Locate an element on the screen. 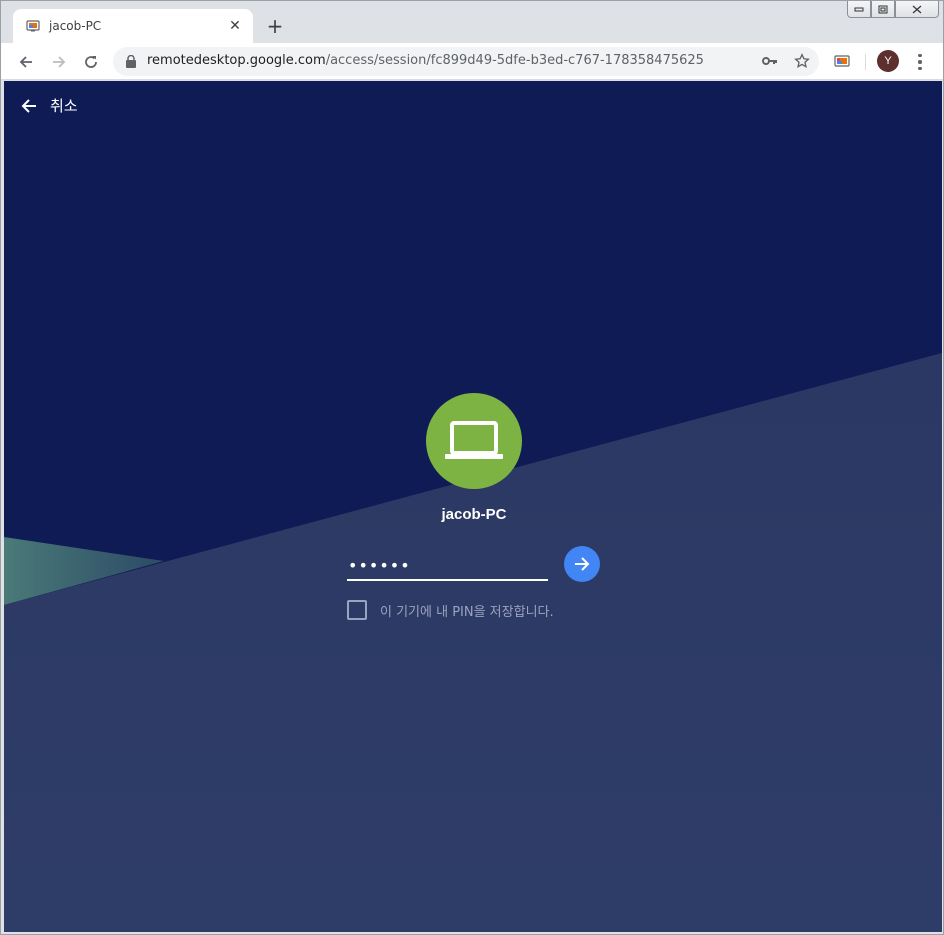 This screenshot has width=944, height=935. minimize-icon is located at coordinates (859, 9).